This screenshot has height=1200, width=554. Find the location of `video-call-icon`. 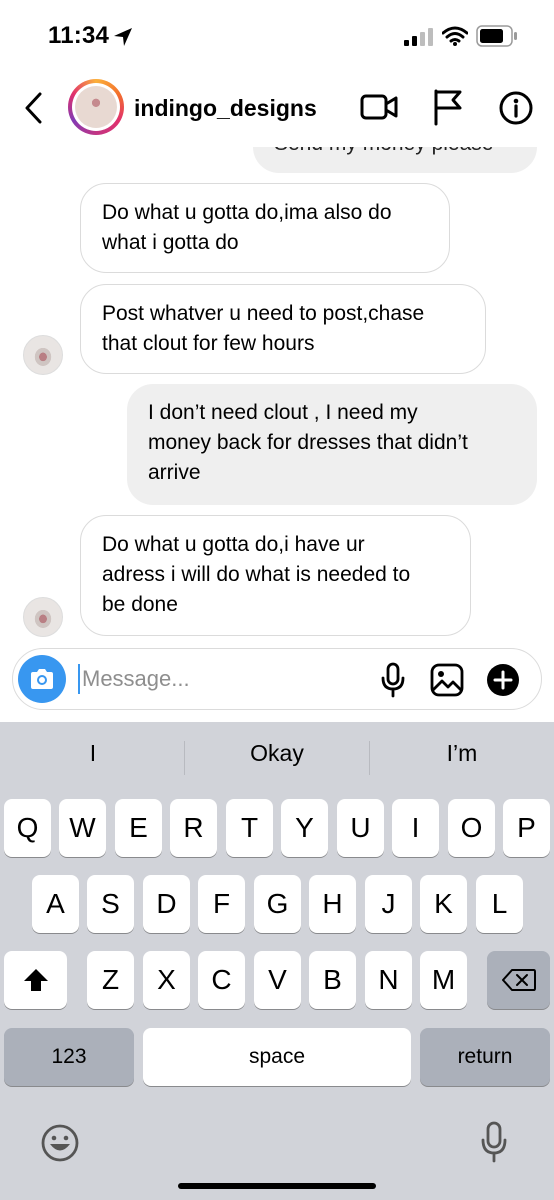

video-call-icon is located at coordinates (379, 107).